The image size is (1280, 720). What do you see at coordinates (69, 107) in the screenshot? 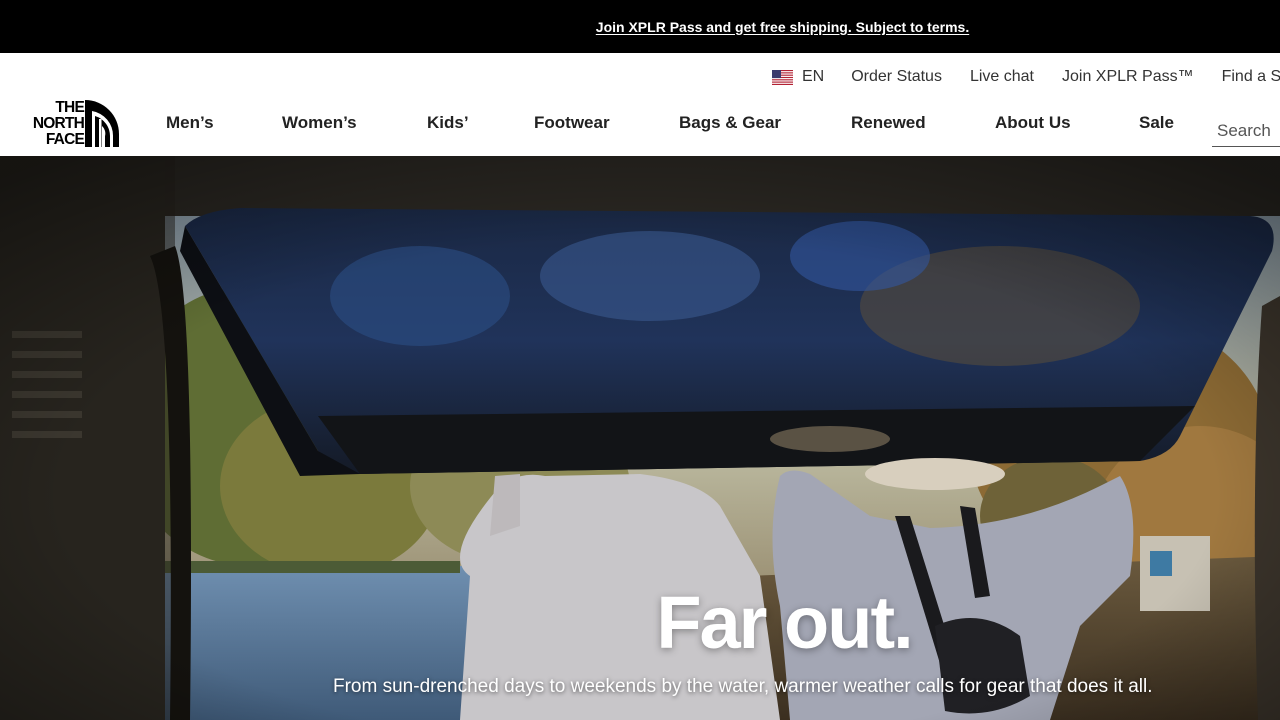
I see `logo-line: THE` at bounding box center [69, 107].